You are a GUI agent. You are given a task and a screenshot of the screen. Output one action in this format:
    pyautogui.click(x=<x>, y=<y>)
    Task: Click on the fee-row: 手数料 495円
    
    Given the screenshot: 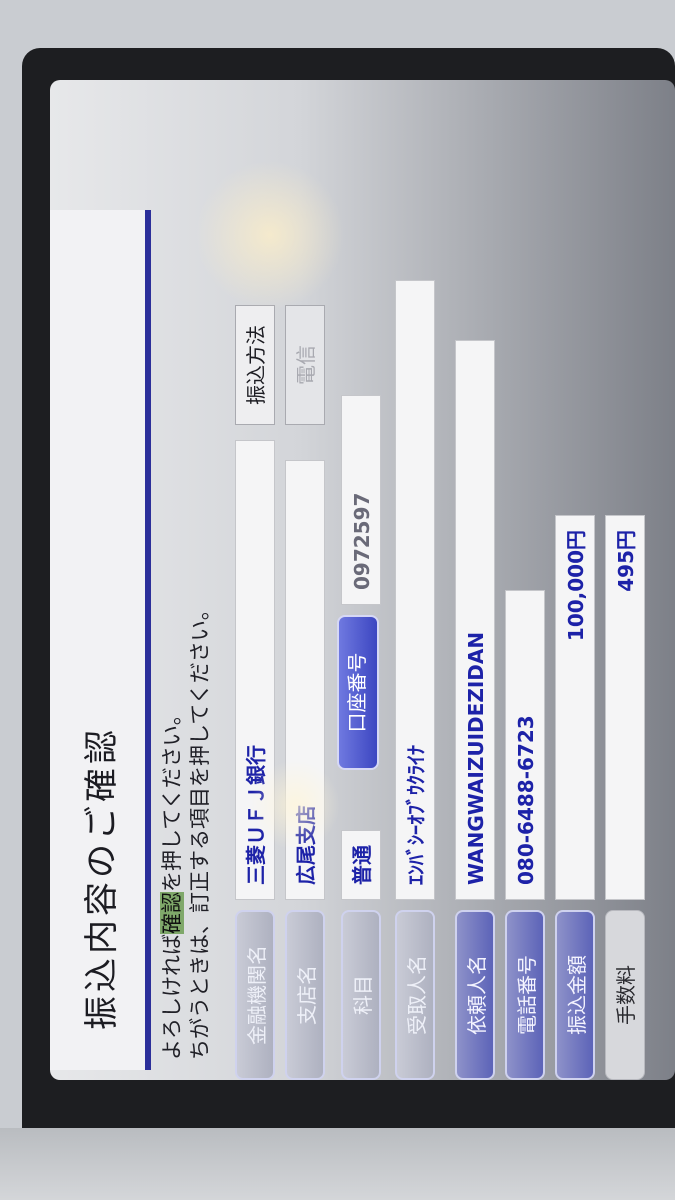 What is the action you would take?
    pyautogui.click(x=628, y=580)
    